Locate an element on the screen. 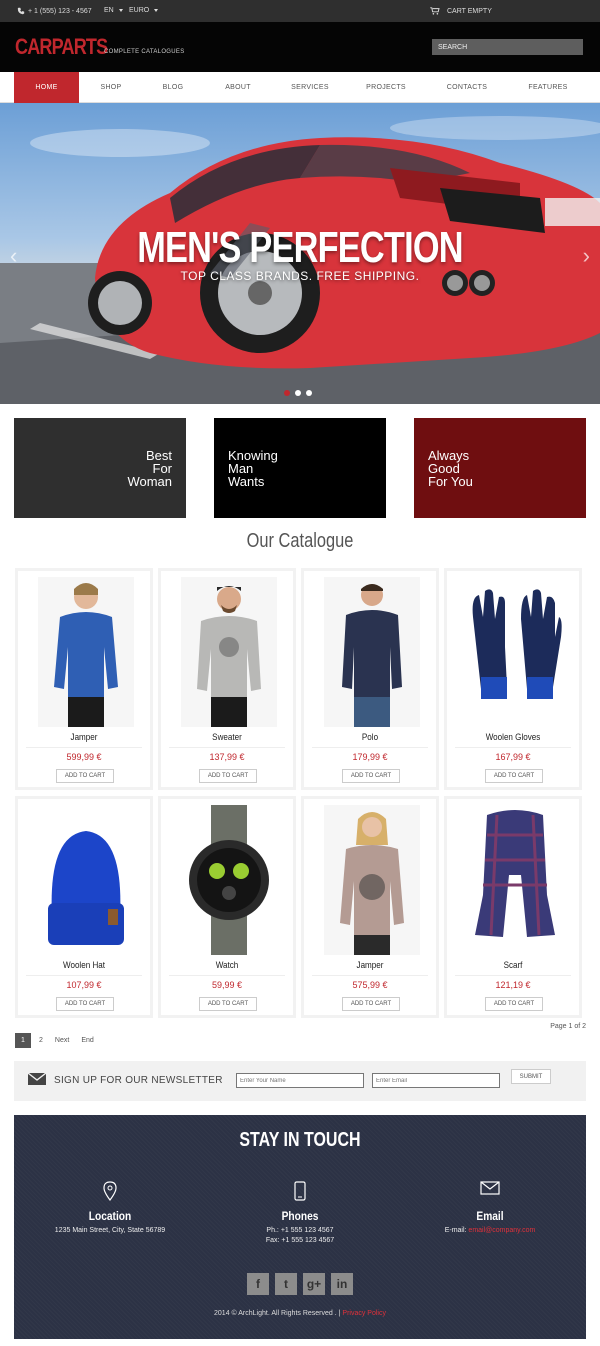 The height and width of the screenshot is (1346, 600). nav-home: HOME is located at coordinates (46, 87).